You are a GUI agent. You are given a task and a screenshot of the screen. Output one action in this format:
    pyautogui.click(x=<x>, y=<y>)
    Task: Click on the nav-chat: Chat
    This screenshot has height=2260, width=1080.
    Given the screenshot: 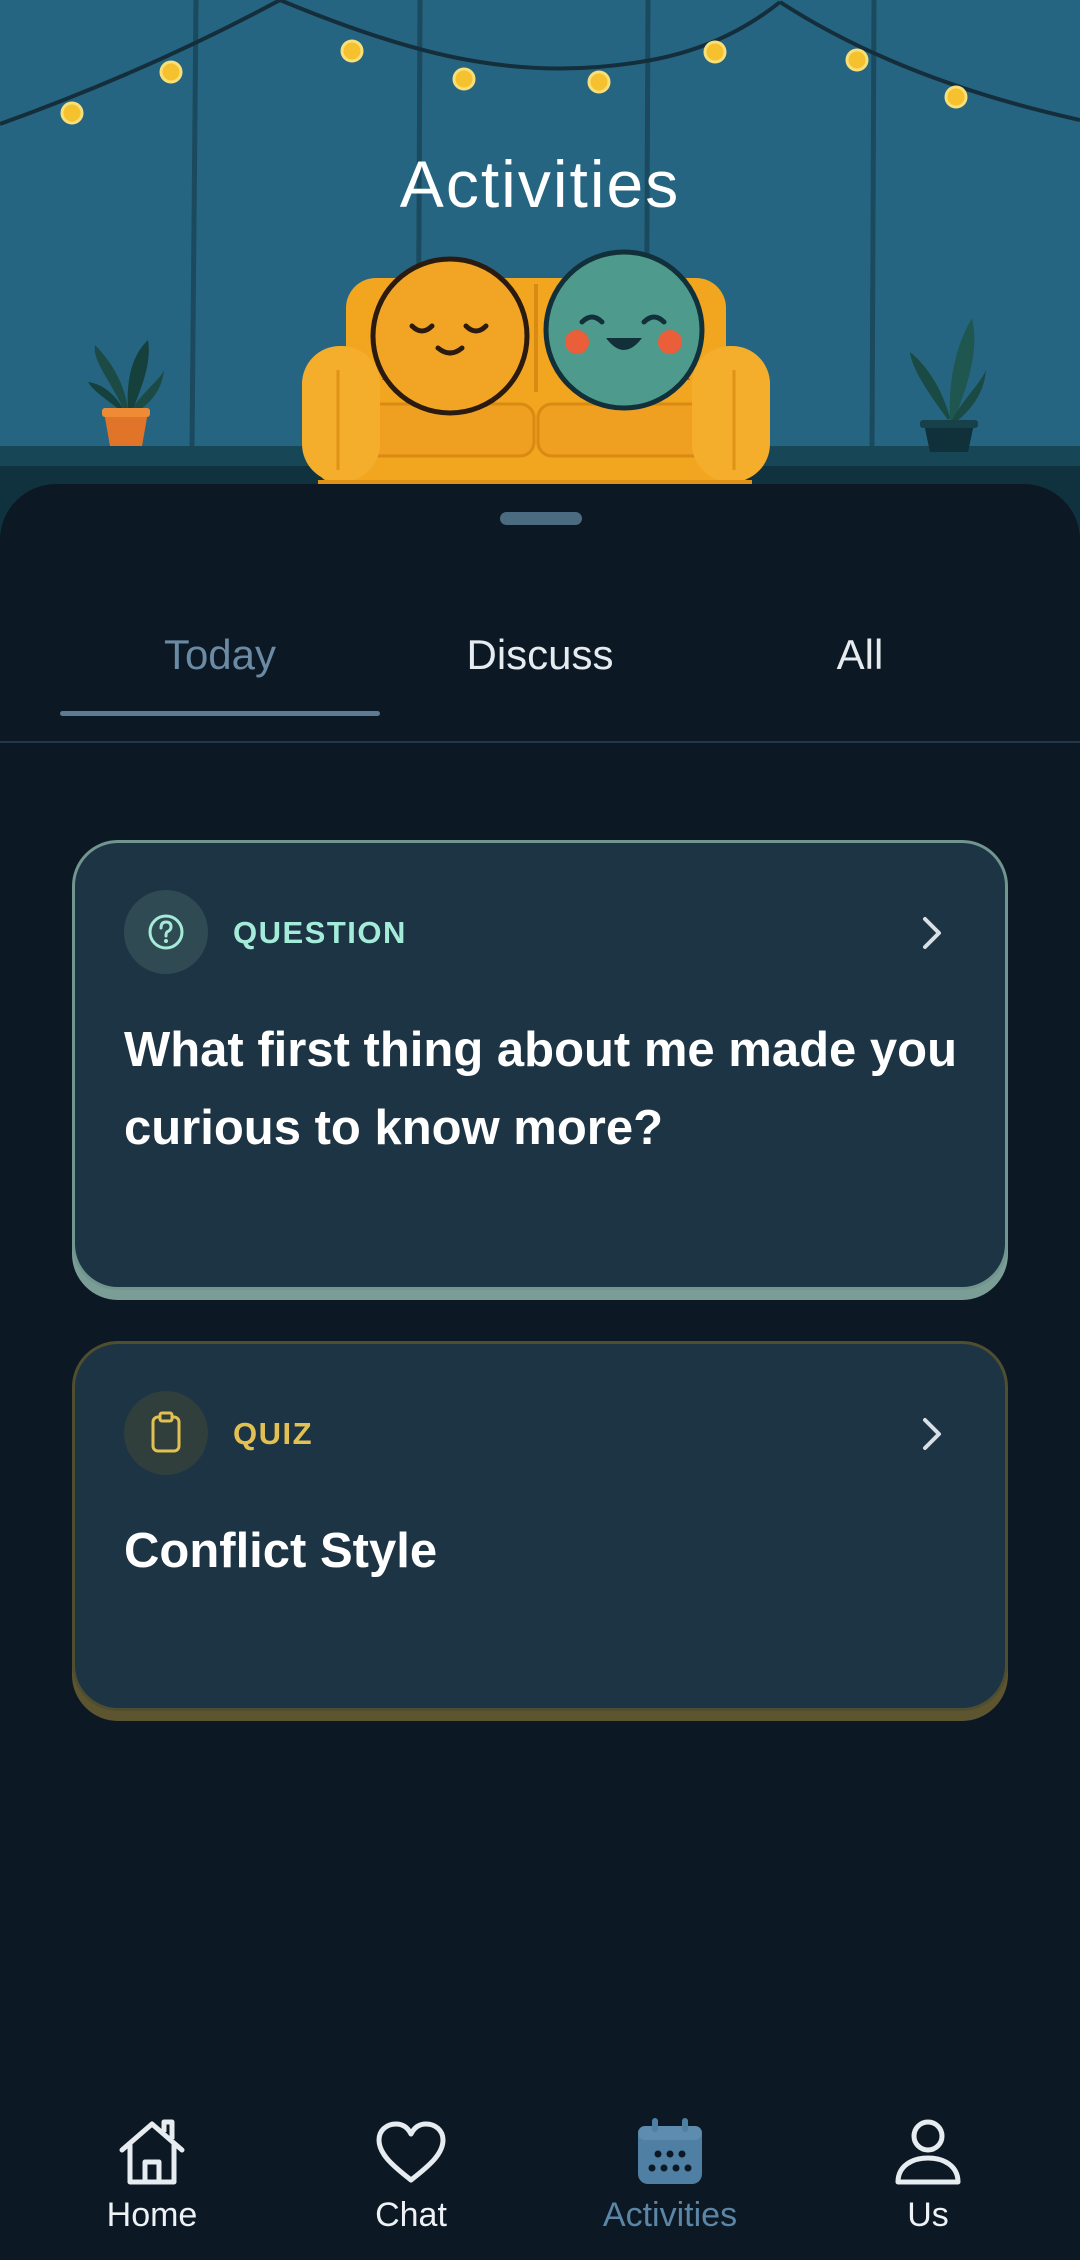 What is the action you would take?
    pyautogui.click(x=411, y=2180)
    